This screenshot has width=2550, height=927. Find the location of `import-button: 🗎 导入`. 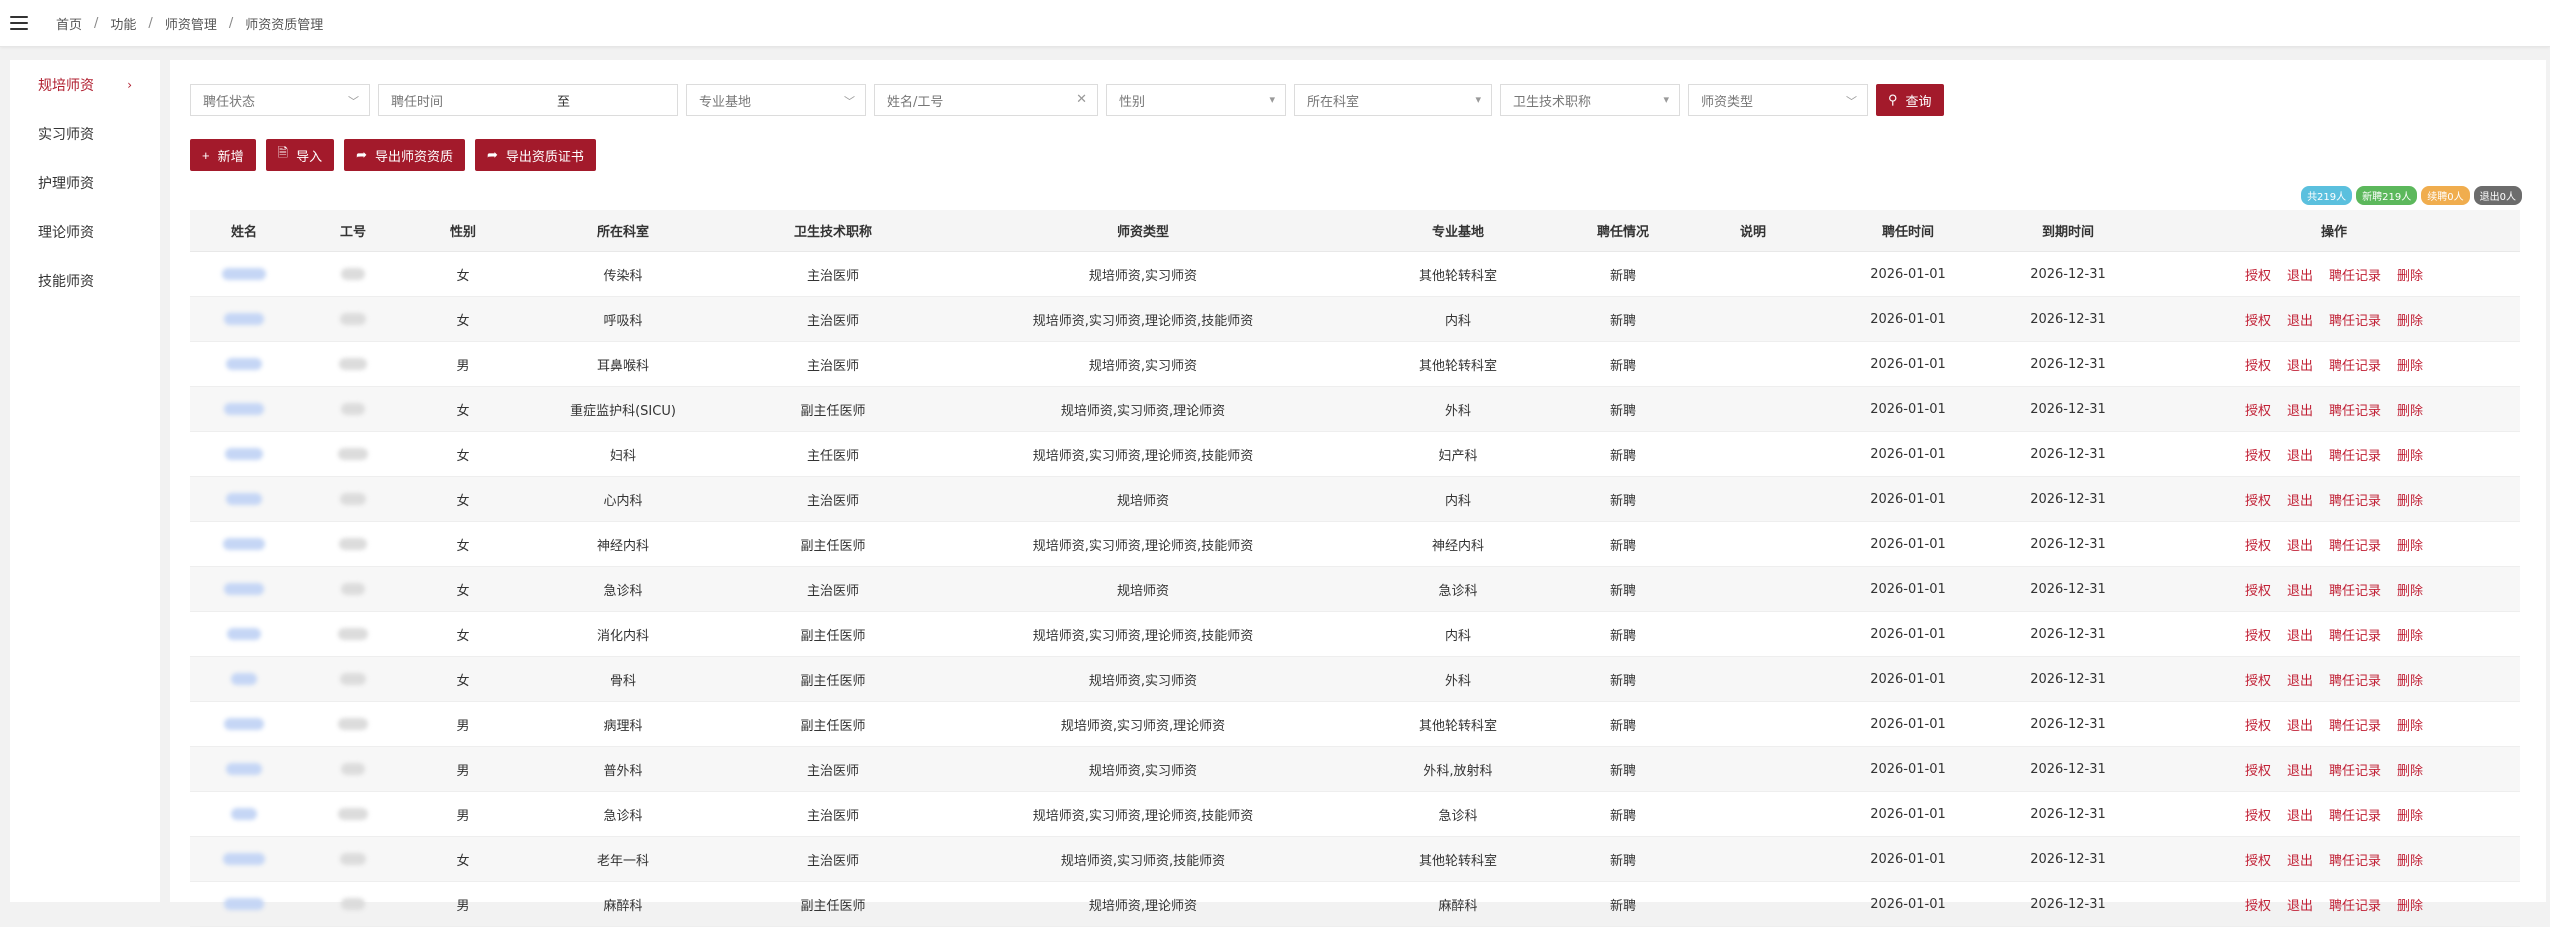

import-button: 🗎 导入 is located at coordinates (300, 155).